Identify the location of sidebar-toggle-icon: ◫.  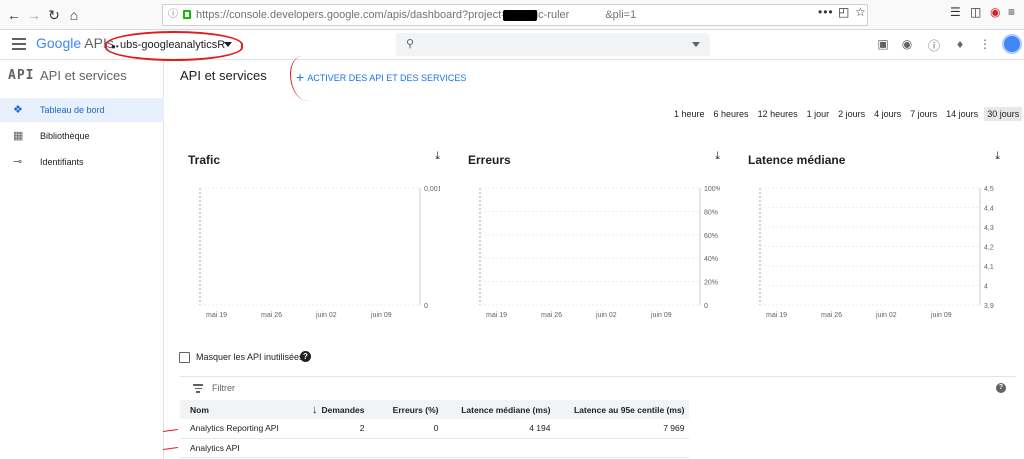
(975, 12).